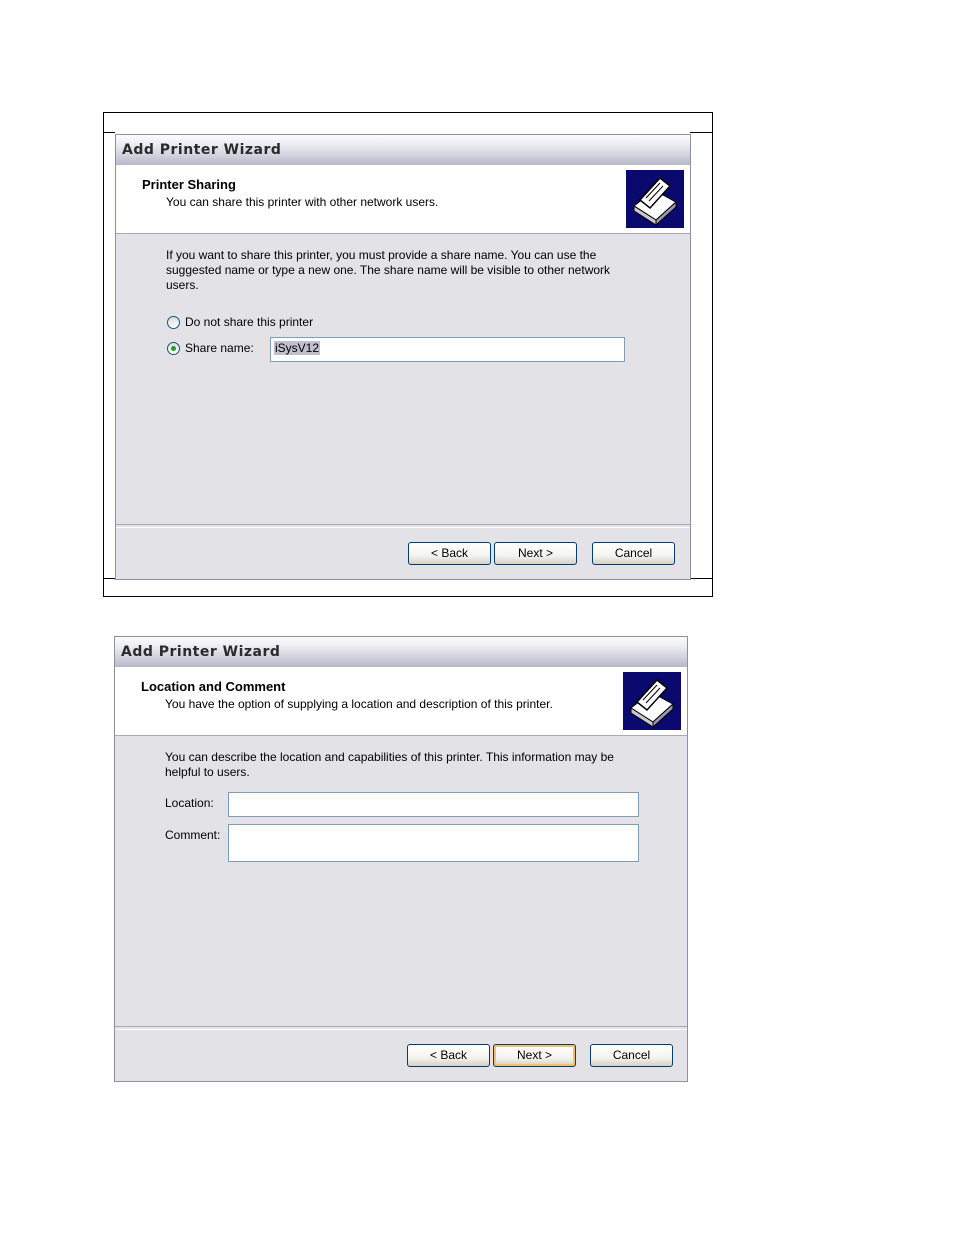 The image size is (954, 1235). I want to click on header-title: Location and Comment, so click(213, 686).